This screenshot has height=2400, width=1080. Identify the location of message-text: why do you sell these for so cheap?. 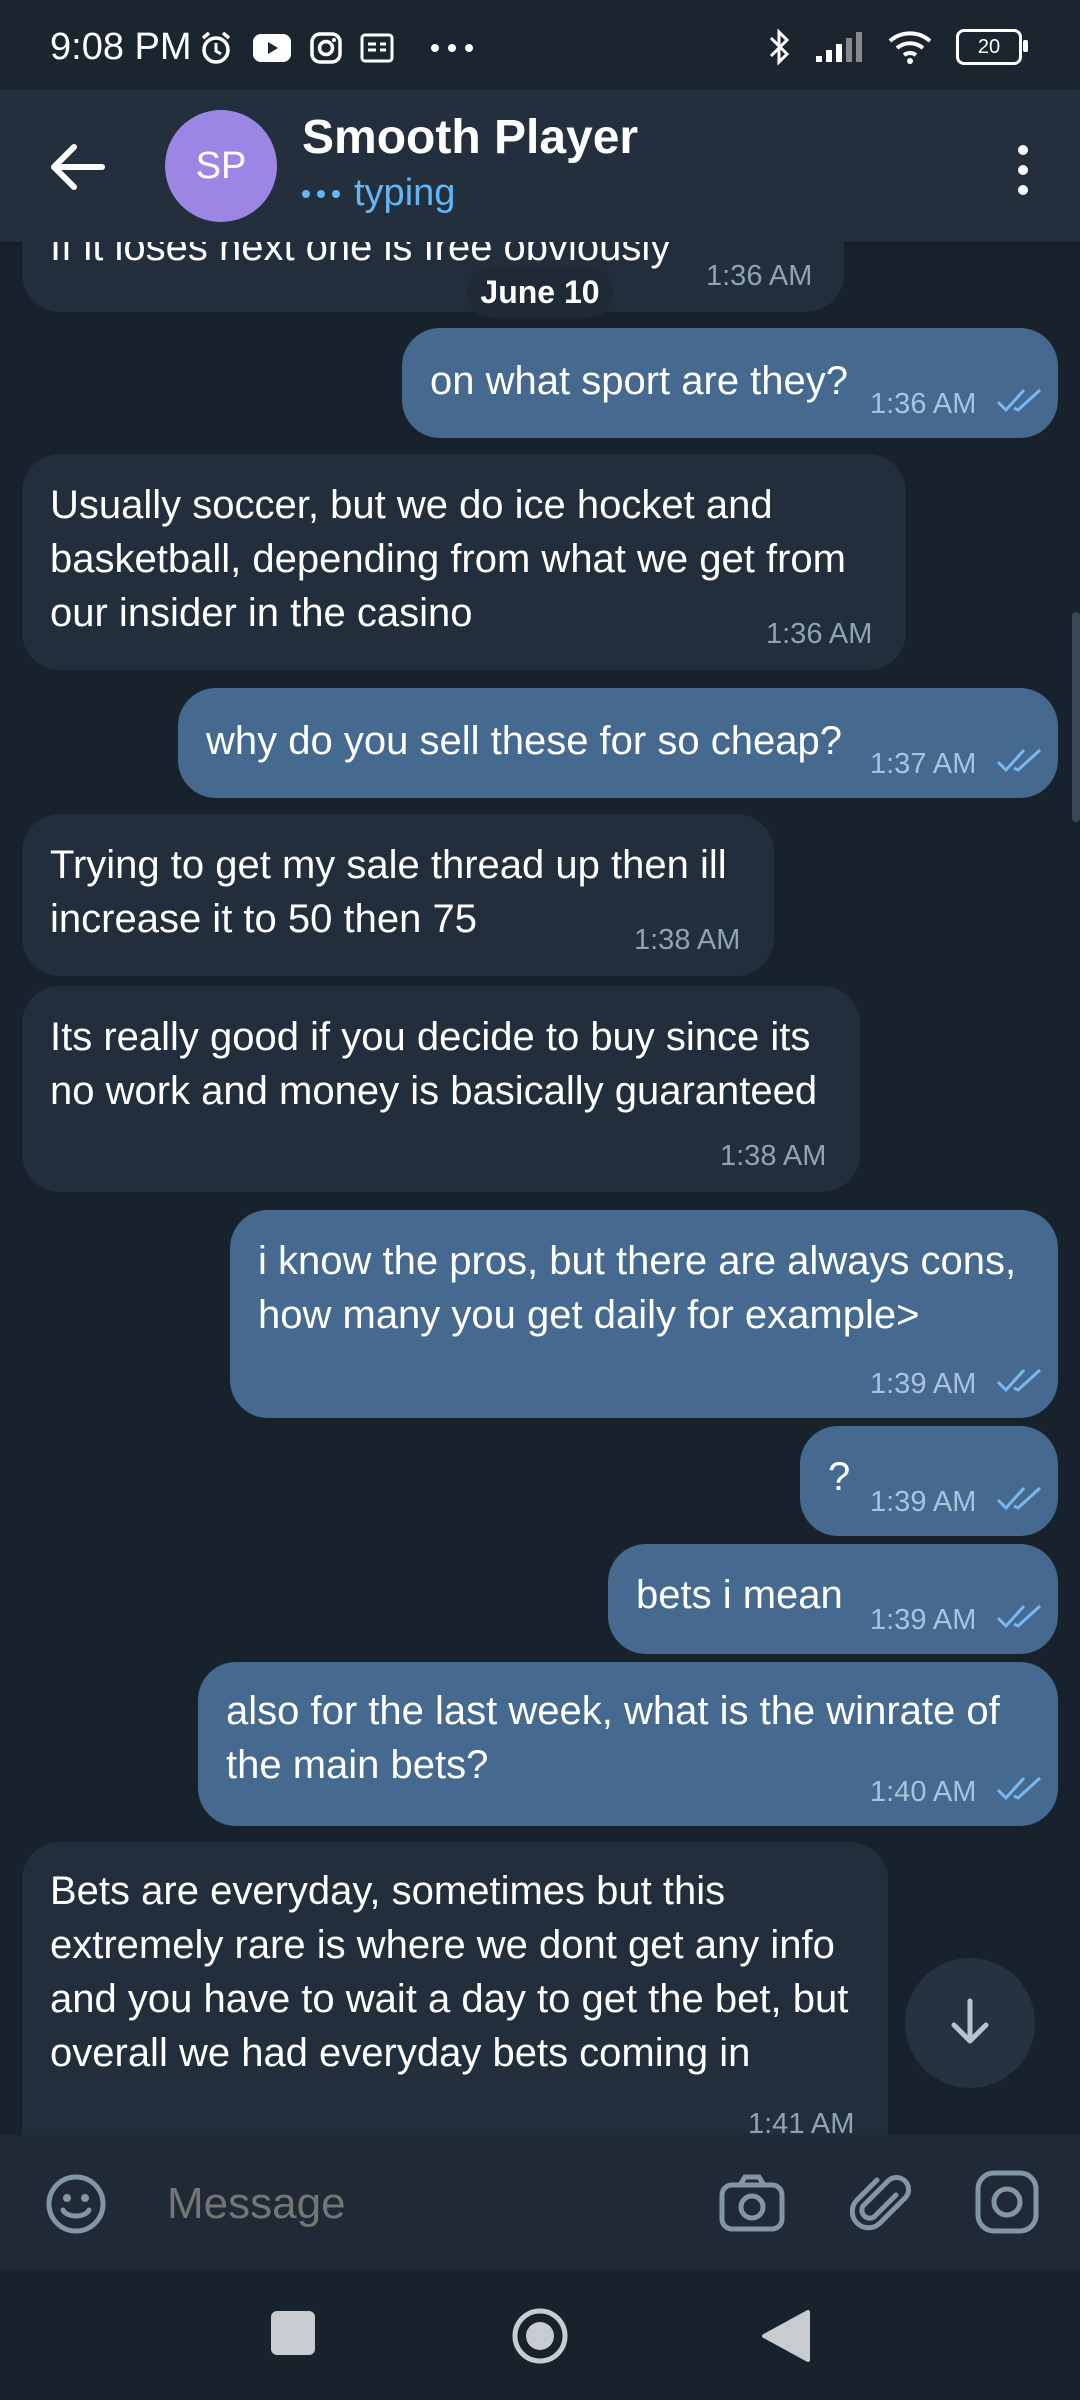
(524, 741).